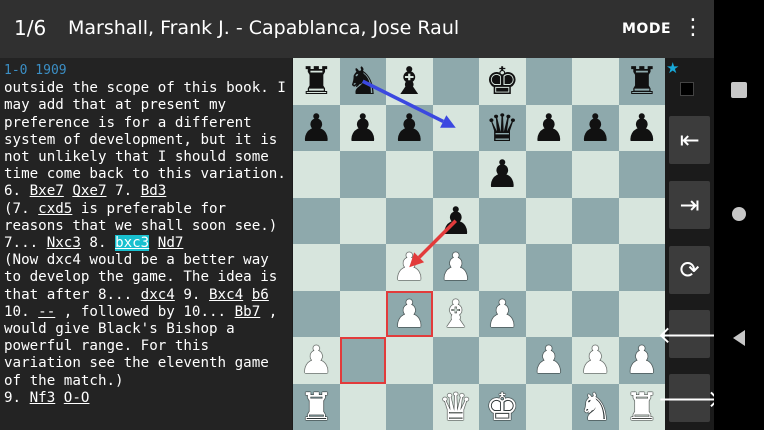 Image resolution: width=764 pixels, height=430 pixels. Describe the element at coordinates (89, 191) in the screenshot. I see `move-link: Qxe7` at that location.